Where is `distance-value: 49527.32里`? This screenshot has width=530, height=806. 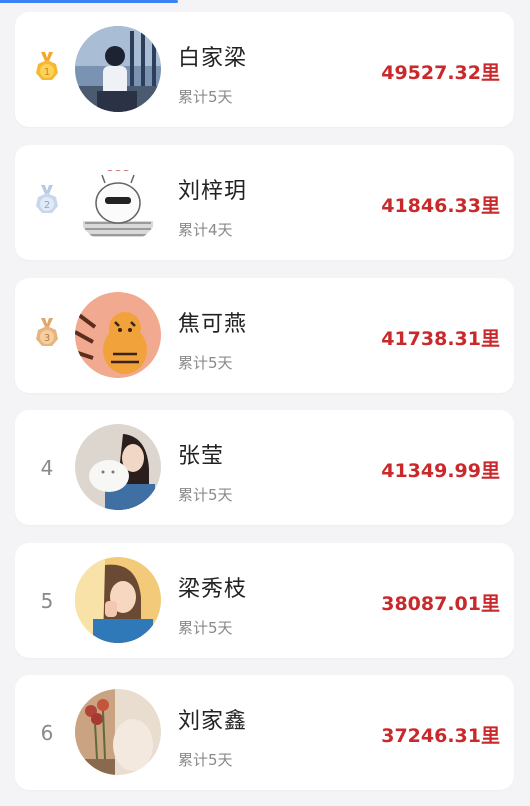 distance-value: 49527.32里 is located at coordinates (440, 73).